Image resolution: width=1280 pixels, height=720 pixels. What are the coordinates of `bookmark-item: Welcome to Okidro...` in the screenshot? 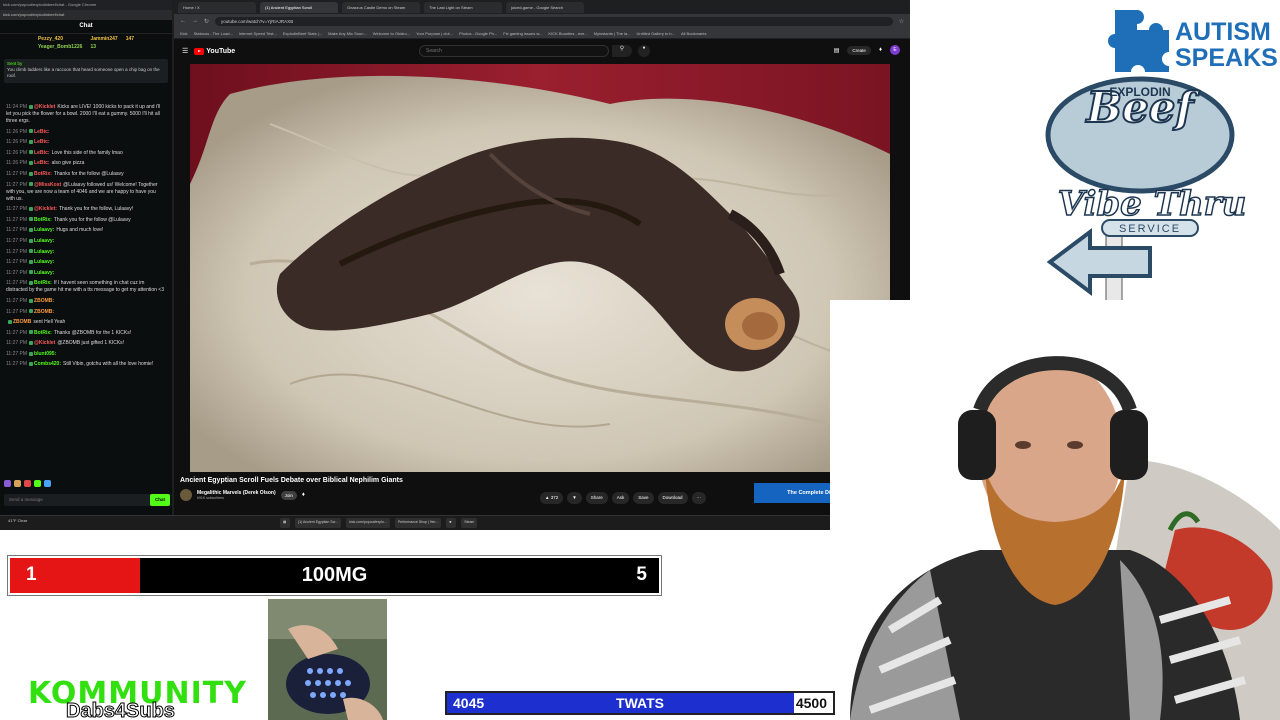 It's located at (391, 33).